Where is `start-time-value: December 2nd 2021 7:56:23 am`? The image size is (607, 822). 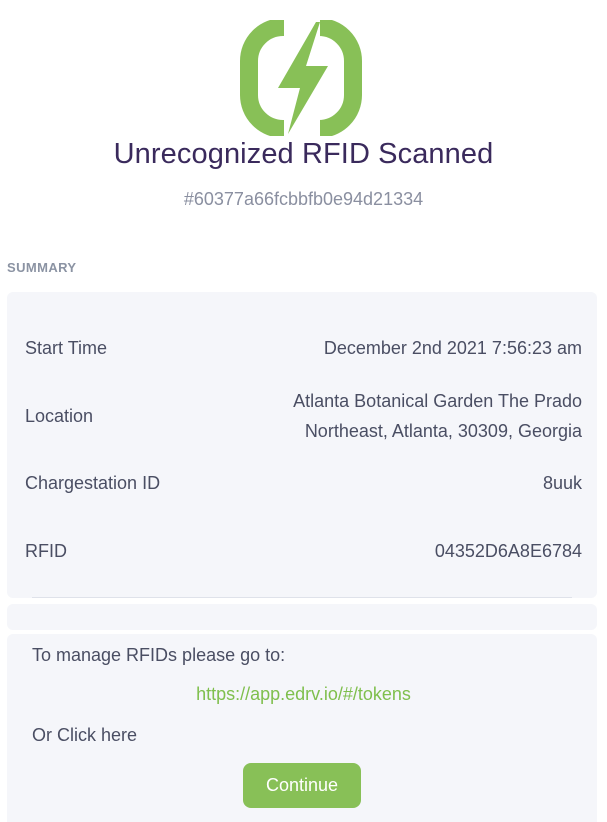
start-time-value: December 2nd 2021 7:56:23 am is located at coordinates (452, 348).